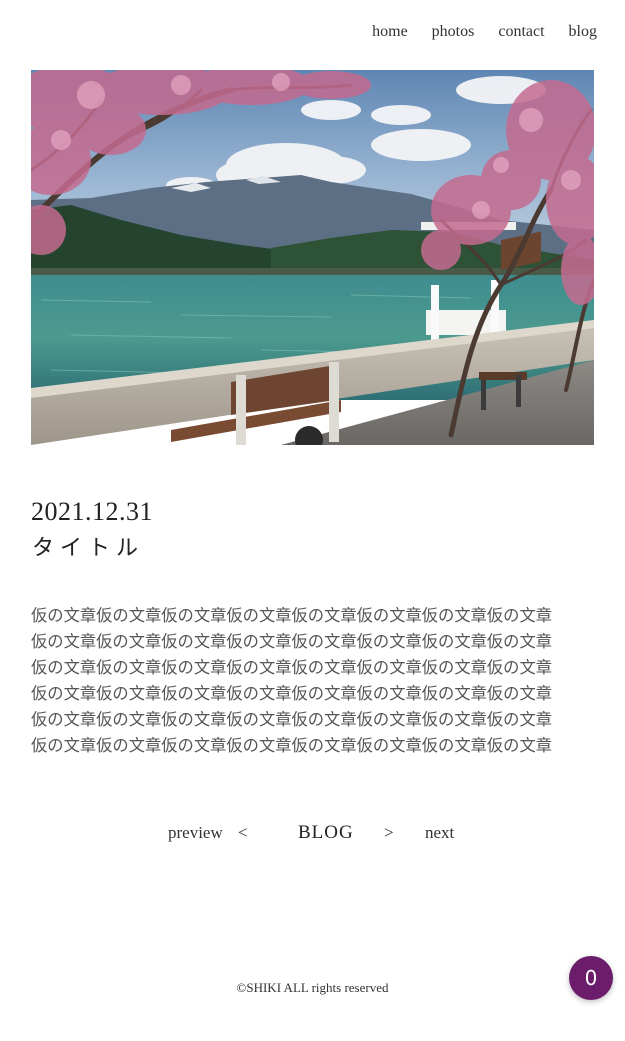  I want to click on preview-link: preview, so click(195, 833).